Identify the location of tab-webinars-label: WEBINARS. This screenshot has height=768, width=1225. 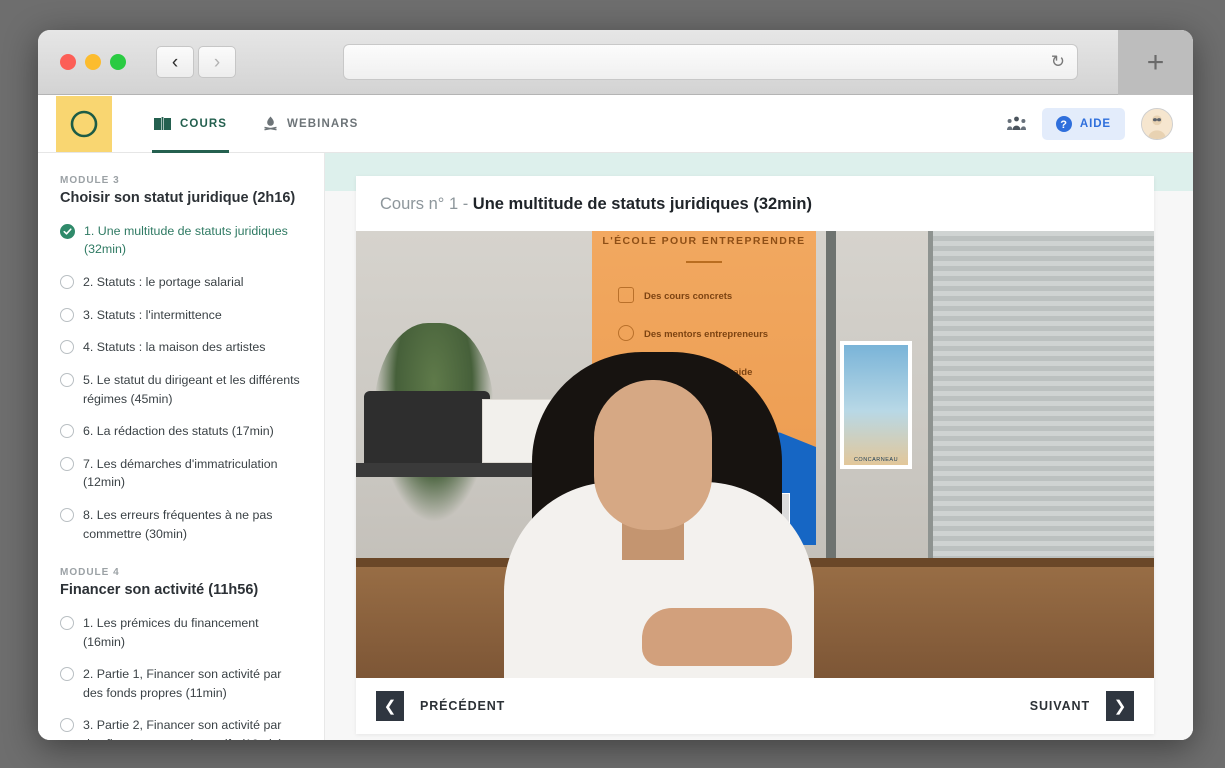
(323, 123).